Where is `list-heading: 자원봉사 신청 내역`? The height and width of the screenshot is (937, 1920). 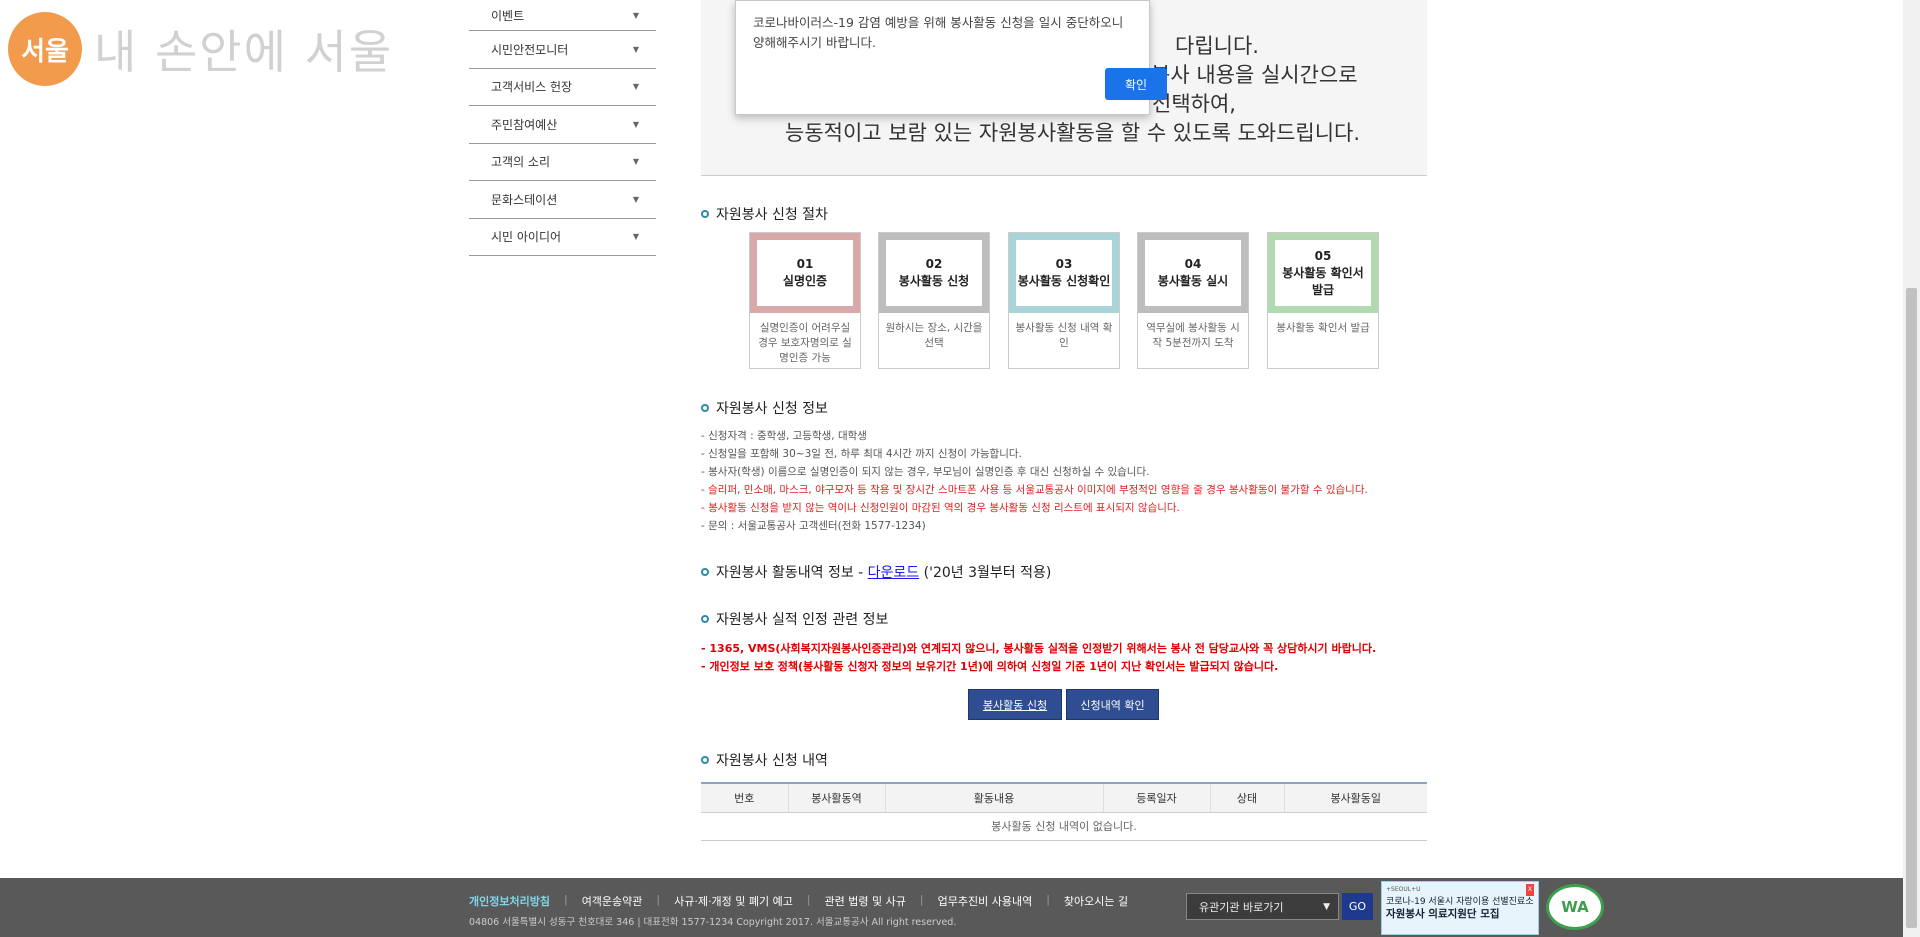 list-heading: 자원봉사 신청 내역 is located at coordinates (764, 760).